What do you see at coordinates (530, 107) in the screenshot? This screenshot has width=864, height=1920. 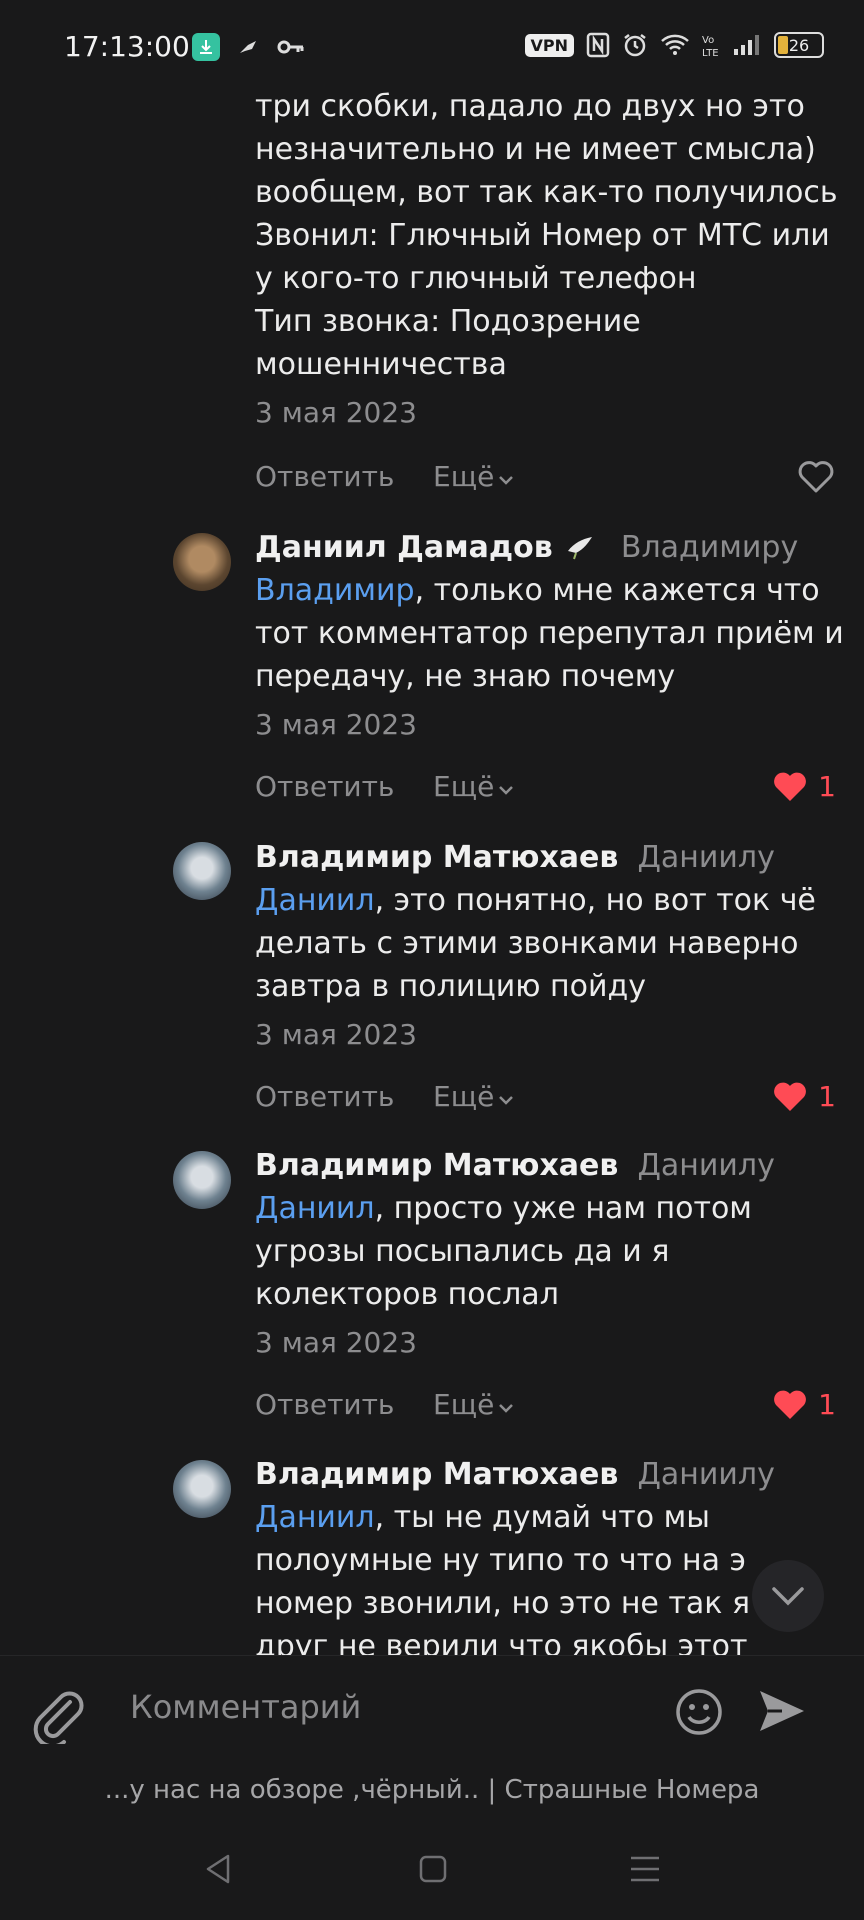 I see `comment-line: три скобки, падало до двух но это` at bounding box center [530, 107].